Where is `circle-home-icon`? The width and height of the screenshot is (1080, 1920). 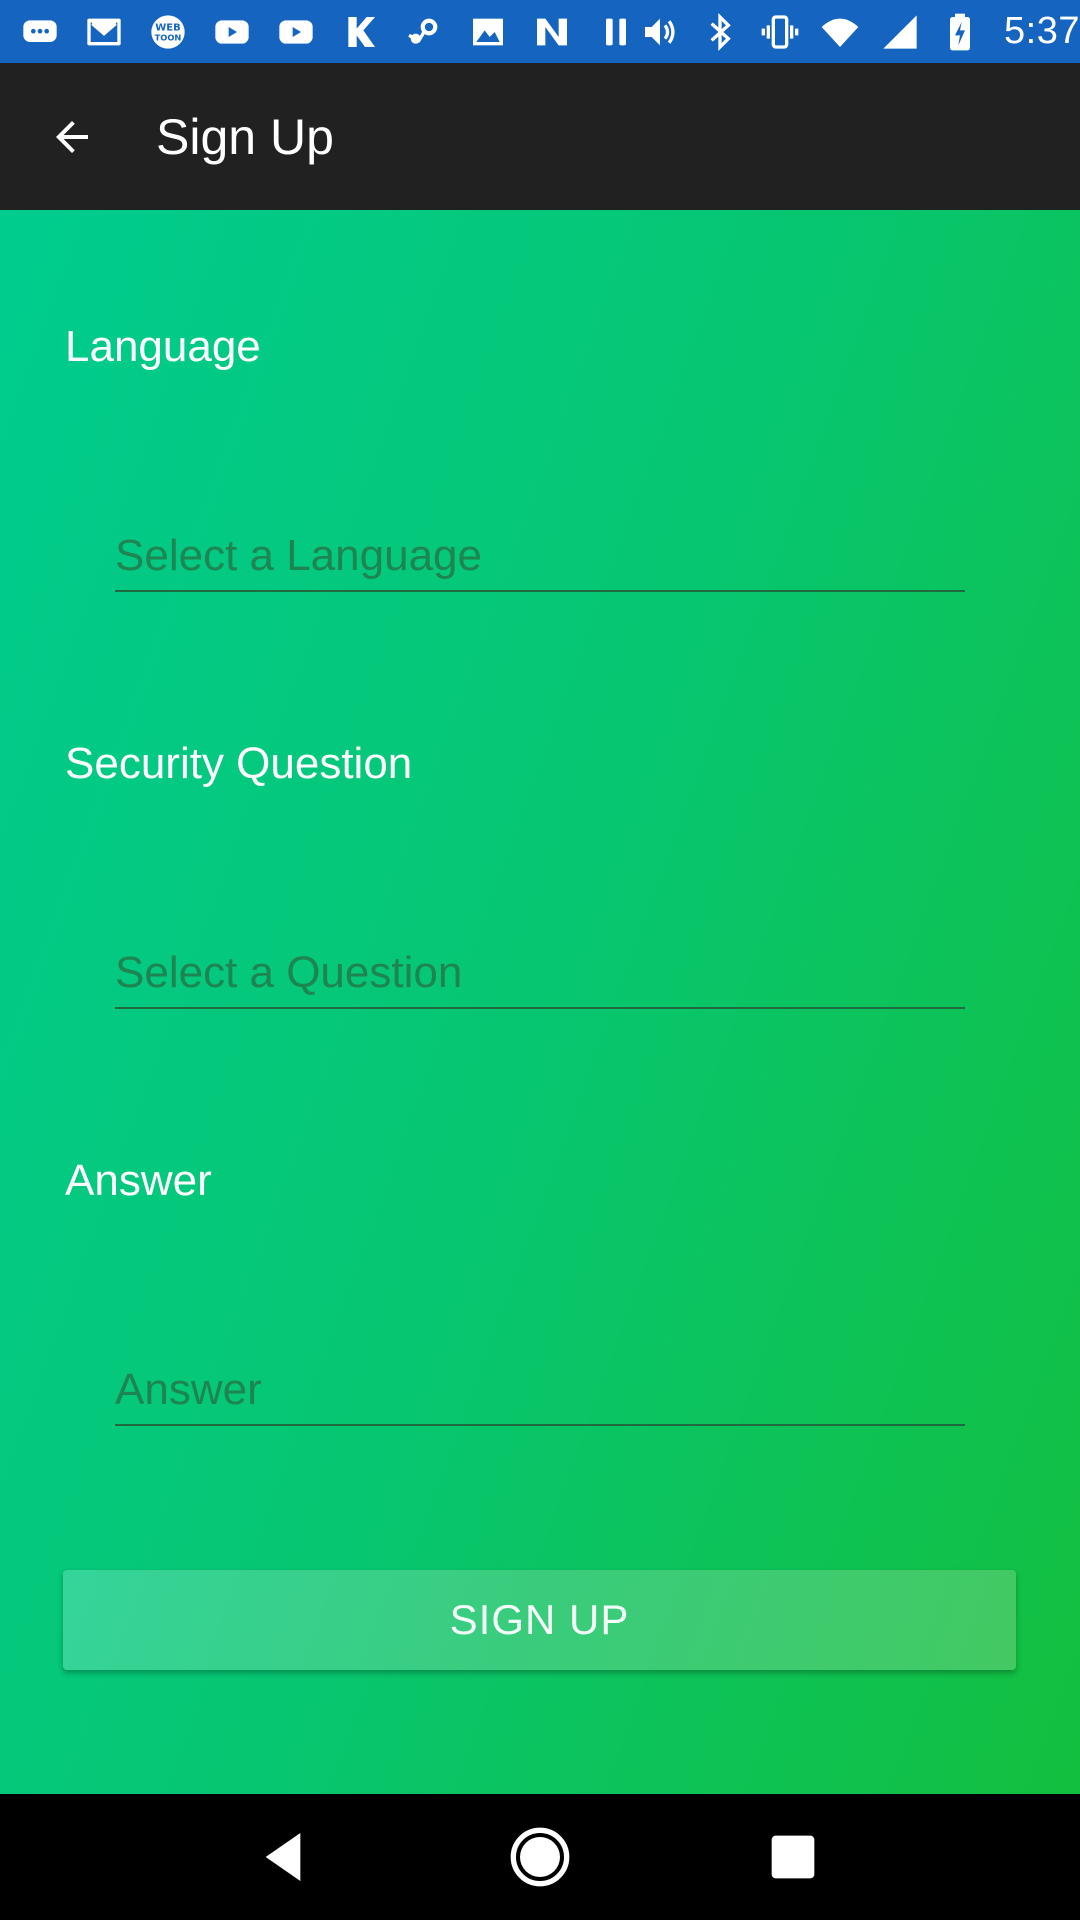 circle-home-icon is located at coordinates (540, 1857).